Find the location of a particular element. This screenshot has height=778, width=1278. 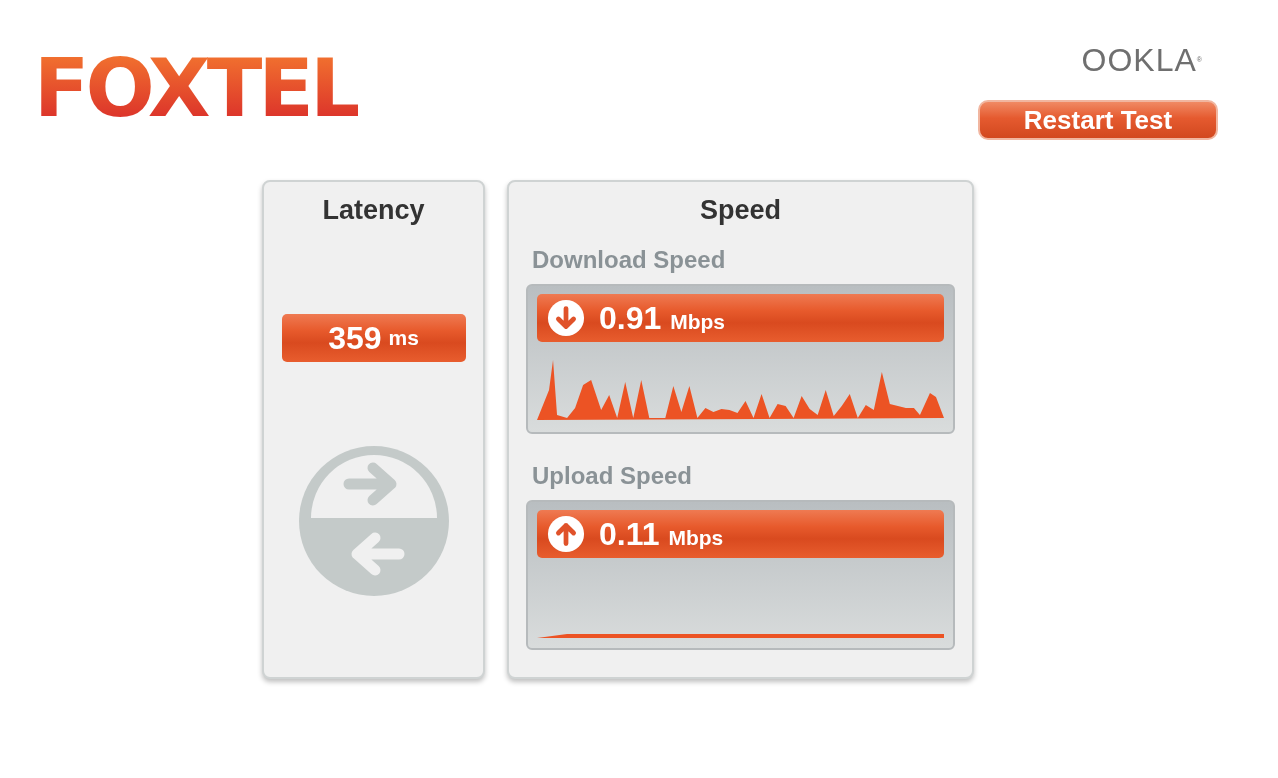

speed-value: 0.91 Mbps is located at coordinates (662, 318).